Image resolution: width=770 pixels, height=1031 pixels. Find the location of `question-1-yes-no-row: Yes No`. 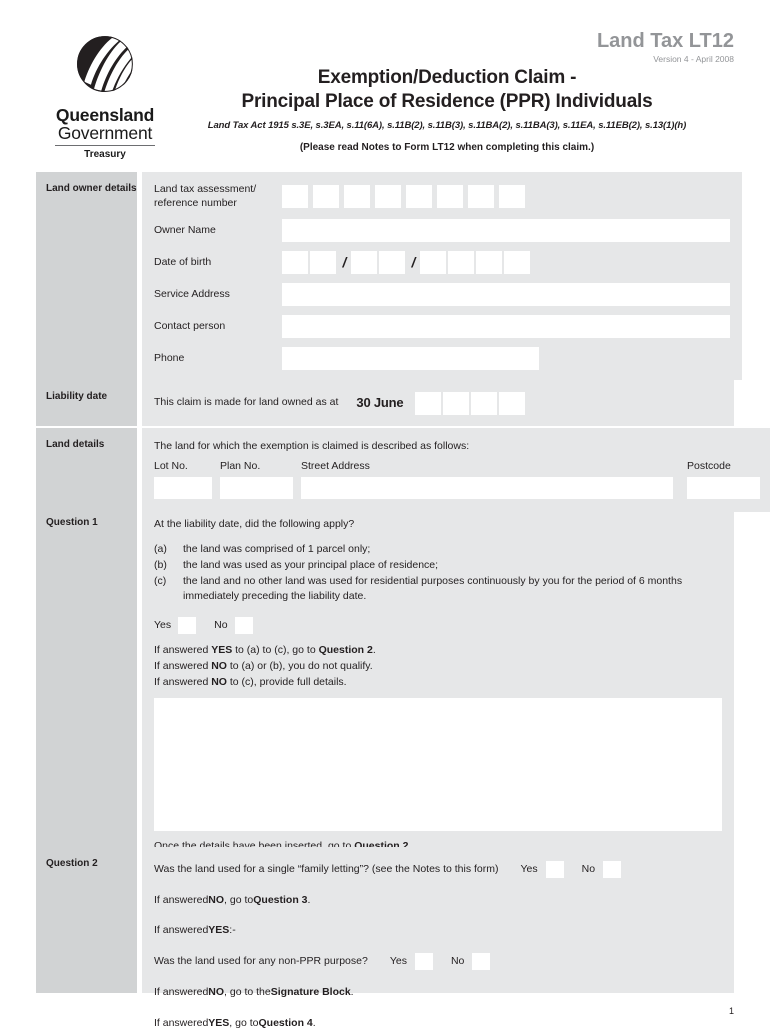

question-1-yes-no-row: Yes No is located at coordinates (438, 625).